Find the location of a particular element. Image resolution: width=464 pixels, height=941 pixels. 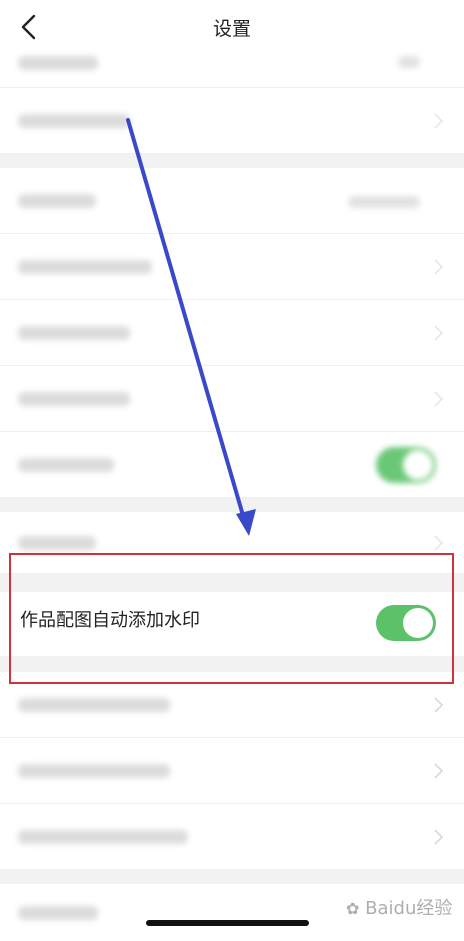

home-indicator is located at coordinates (227, 923).